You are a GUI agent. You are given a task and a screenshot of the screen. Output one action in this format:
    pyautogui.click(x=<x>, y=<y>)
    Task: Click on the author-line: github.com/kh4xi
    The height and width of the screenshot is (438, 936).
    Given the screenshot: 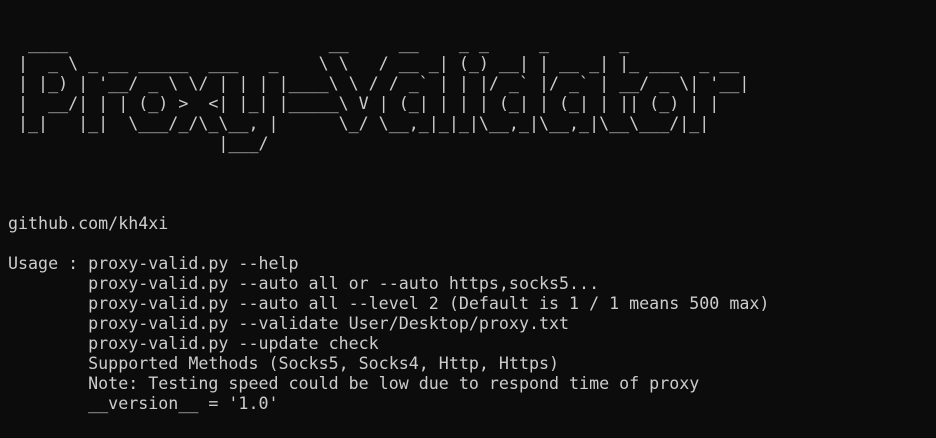 What is the action you would take?
    pyautogui.click(x=88, y=223)
    